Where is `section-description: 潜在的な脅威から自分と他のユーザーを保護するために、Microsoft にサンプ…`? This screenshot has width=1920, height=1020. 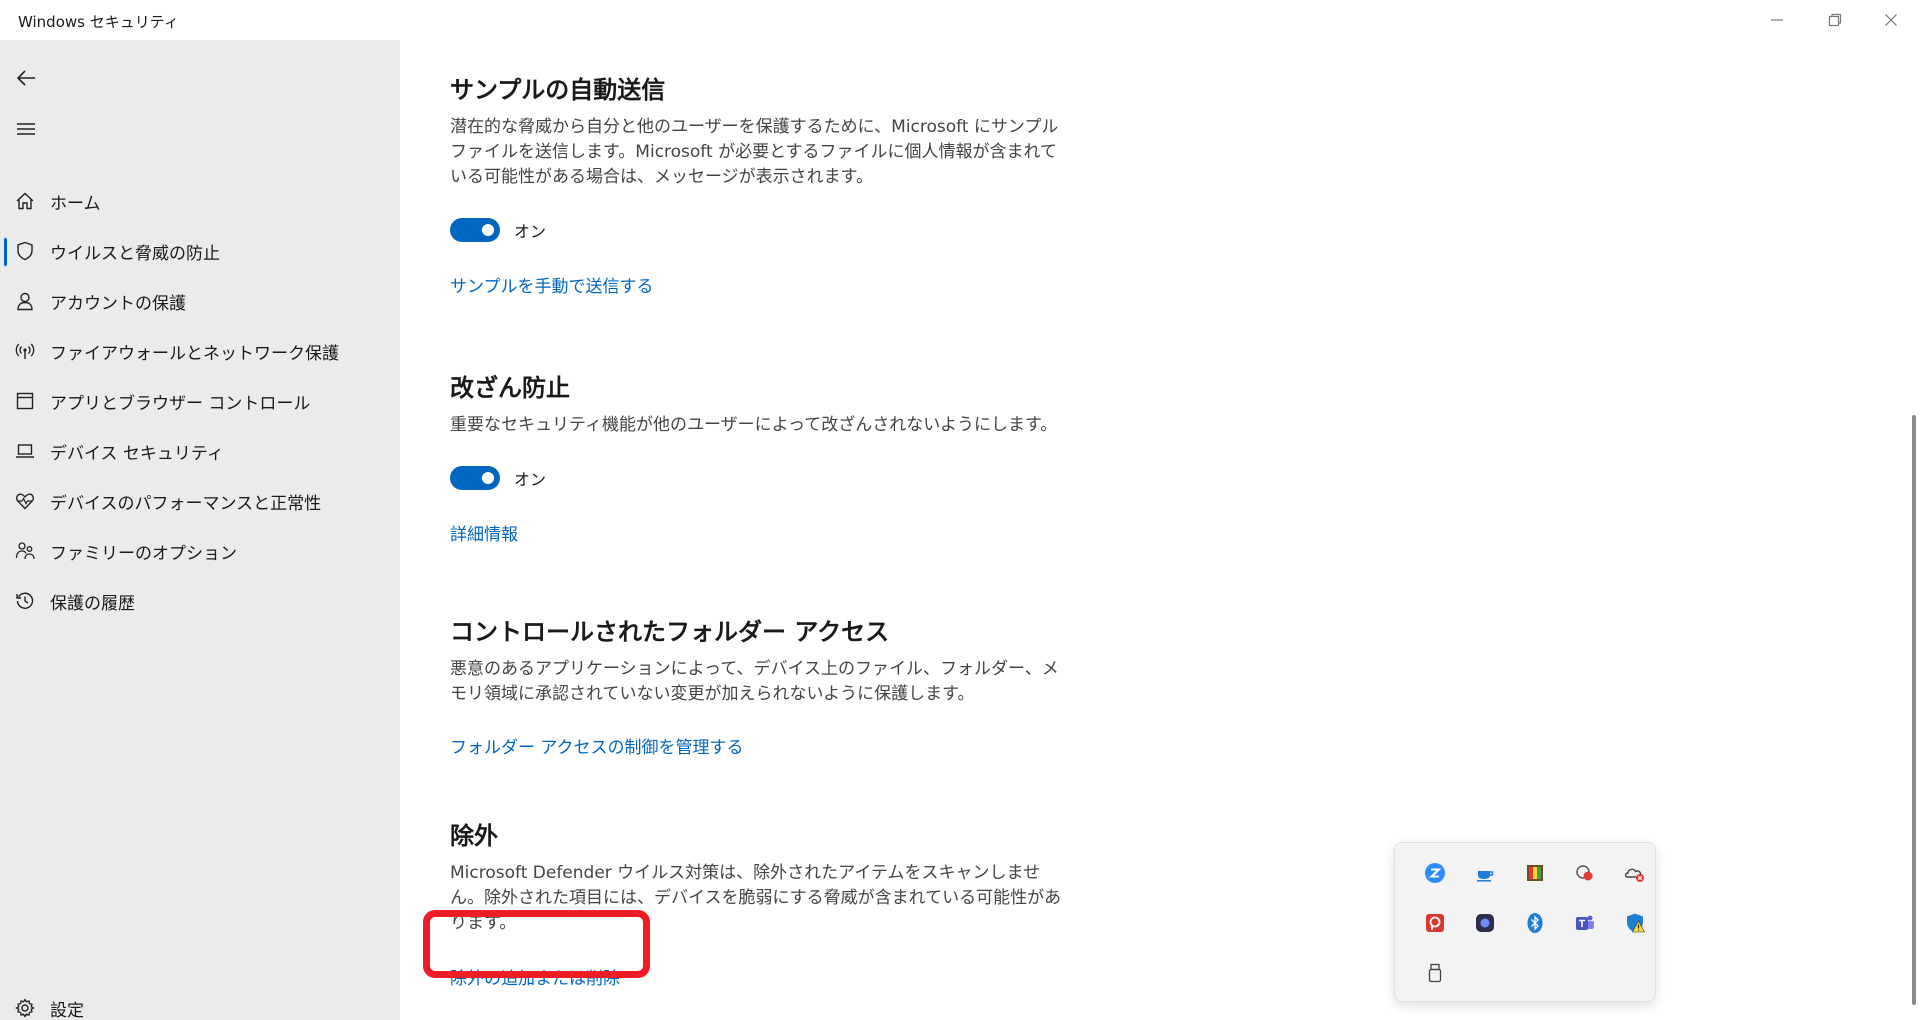 section-description: 潜在的な脅威から自分と他のユーザーを保護するために、Microsoft にサンプ… is located at coordinates (754, 152).